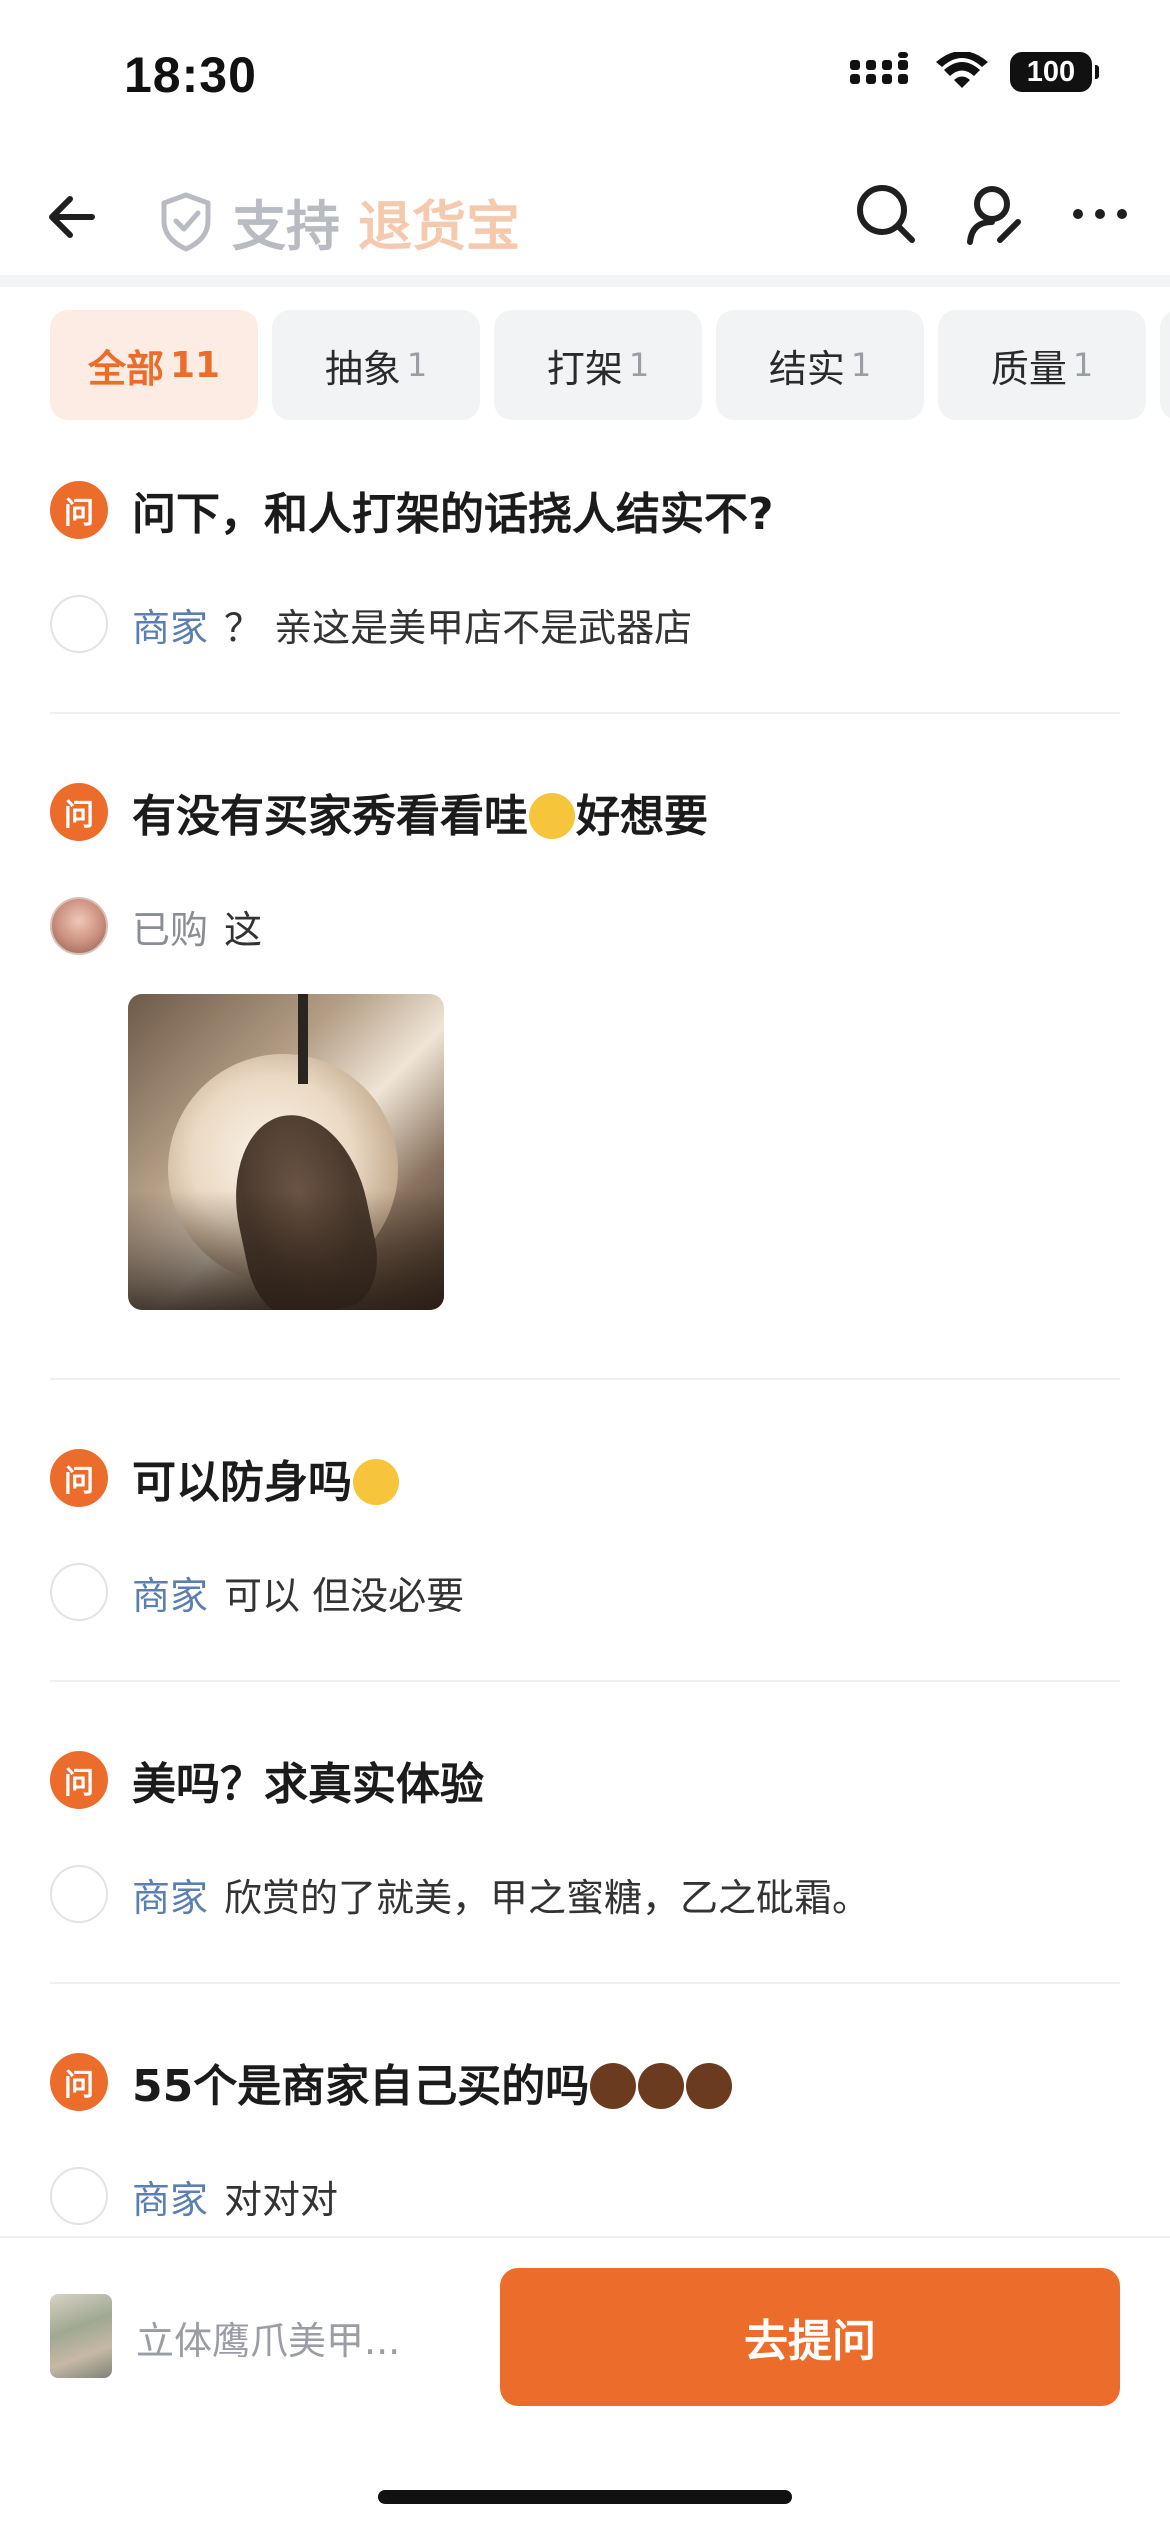 This screenshot has height=2532, width=1170. I want to click on tab-label: 打架, so click(584, 368).